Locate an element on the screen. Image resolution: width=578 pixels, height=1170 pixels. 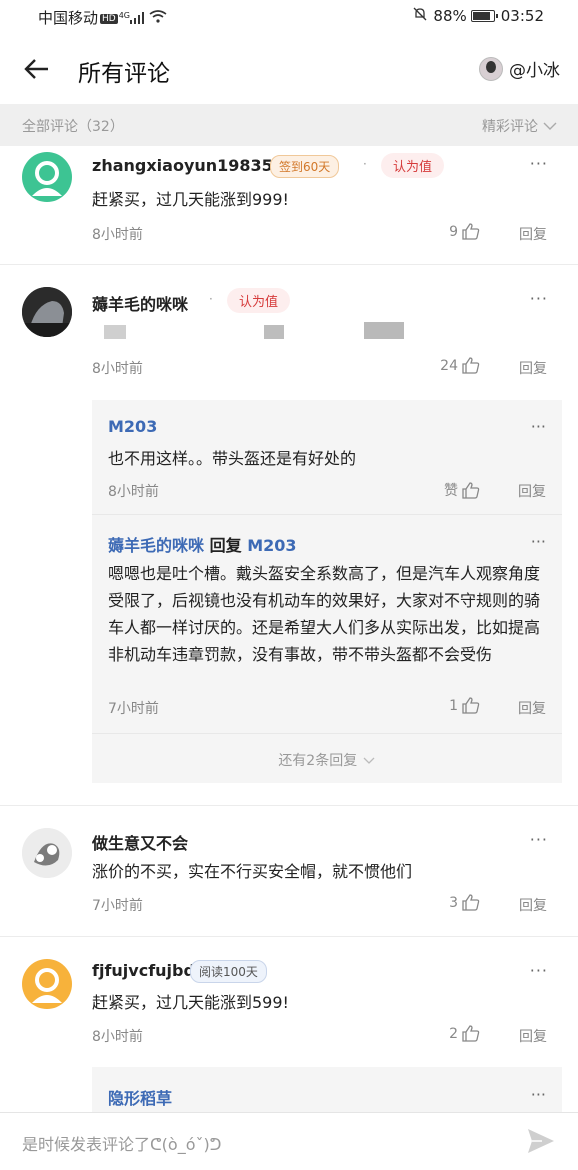
reply-thread: 隐形稻草 ··· is located at coordinates (327, 1092).